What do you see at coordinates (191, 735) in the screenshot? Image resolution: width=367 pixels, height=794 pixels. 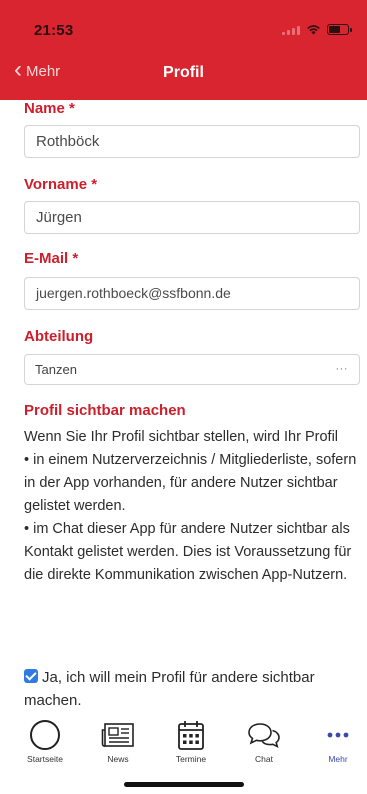 I see `calendar-icon` at bounding box center [191, 735].